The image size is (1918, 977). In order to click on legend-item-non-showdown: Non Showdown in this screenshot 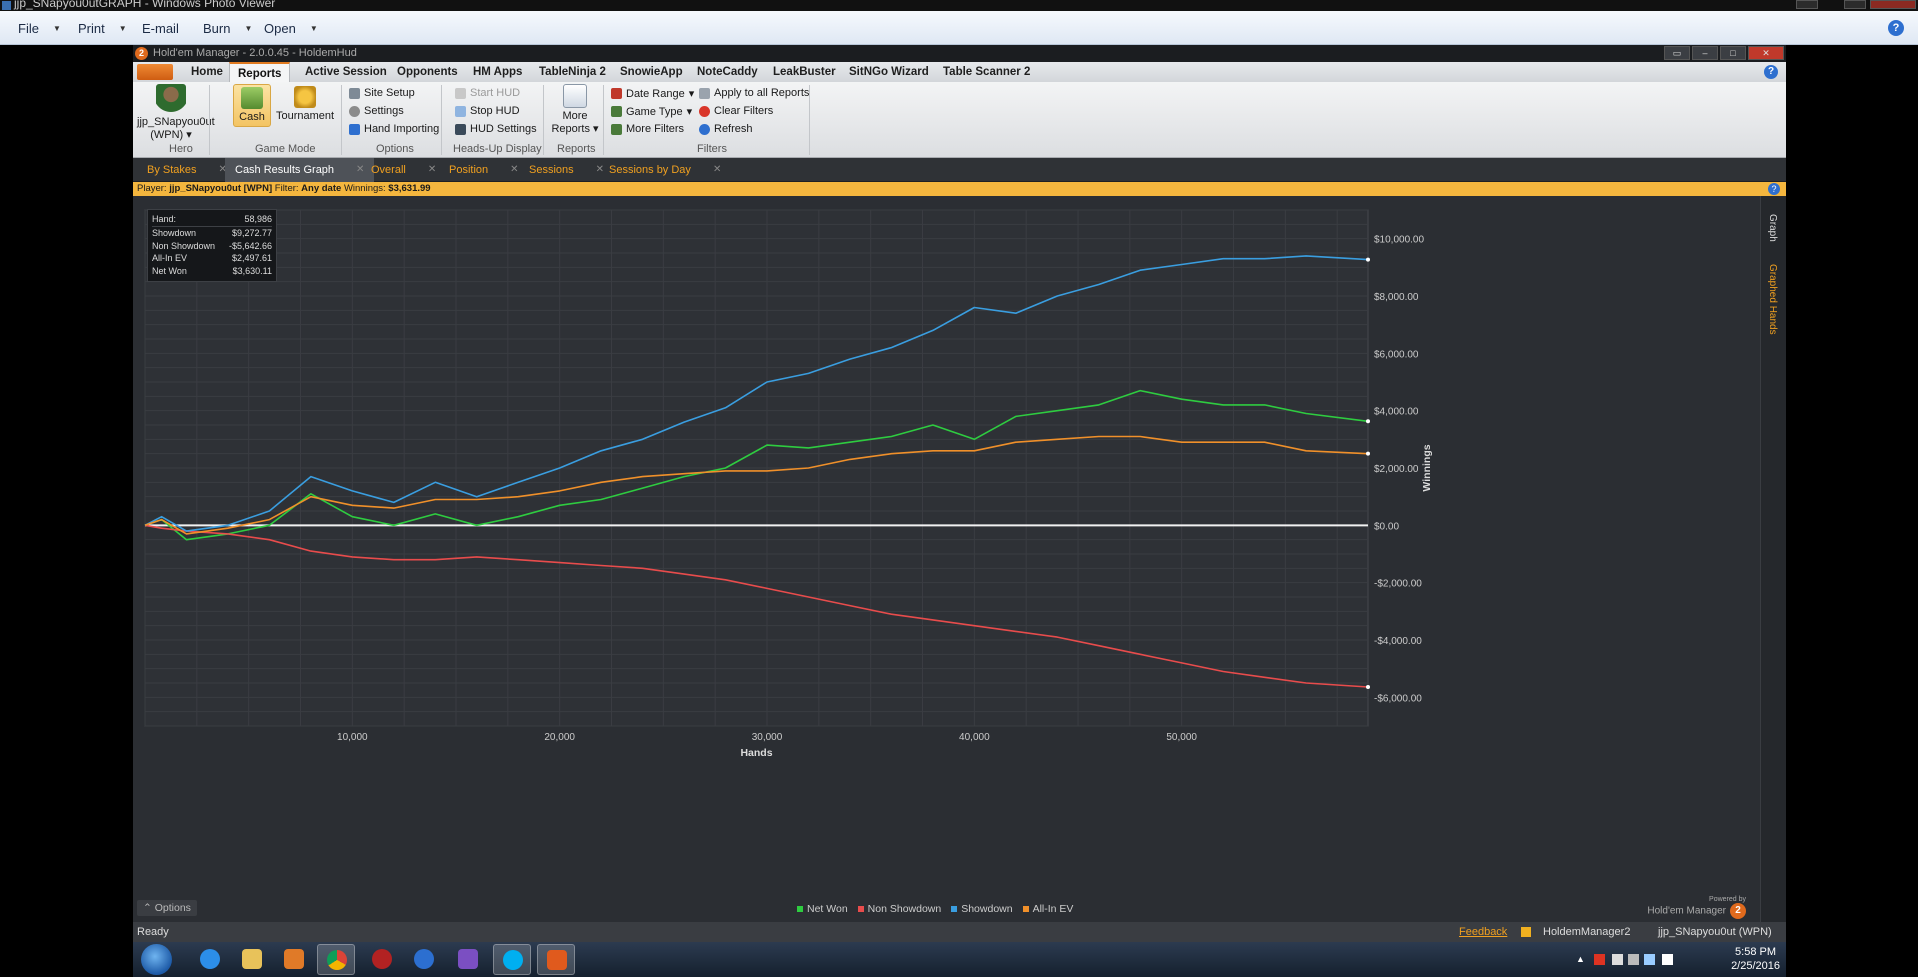, I will do `click(899, 909)`.